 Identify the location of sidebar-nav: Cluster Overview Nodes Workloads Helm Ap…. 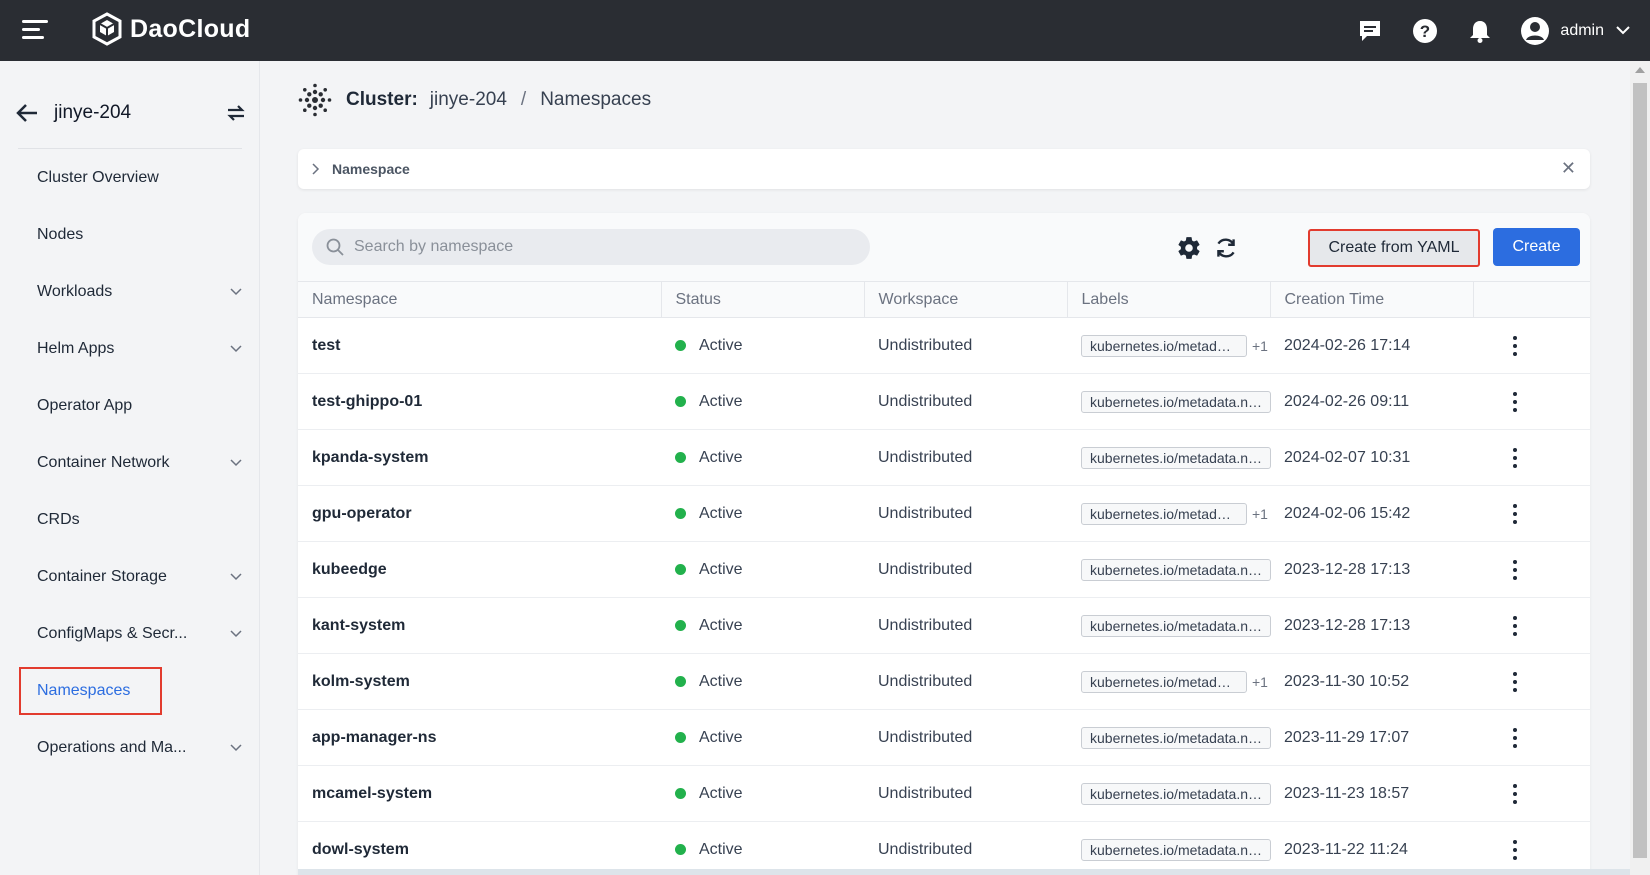
(130, 462).